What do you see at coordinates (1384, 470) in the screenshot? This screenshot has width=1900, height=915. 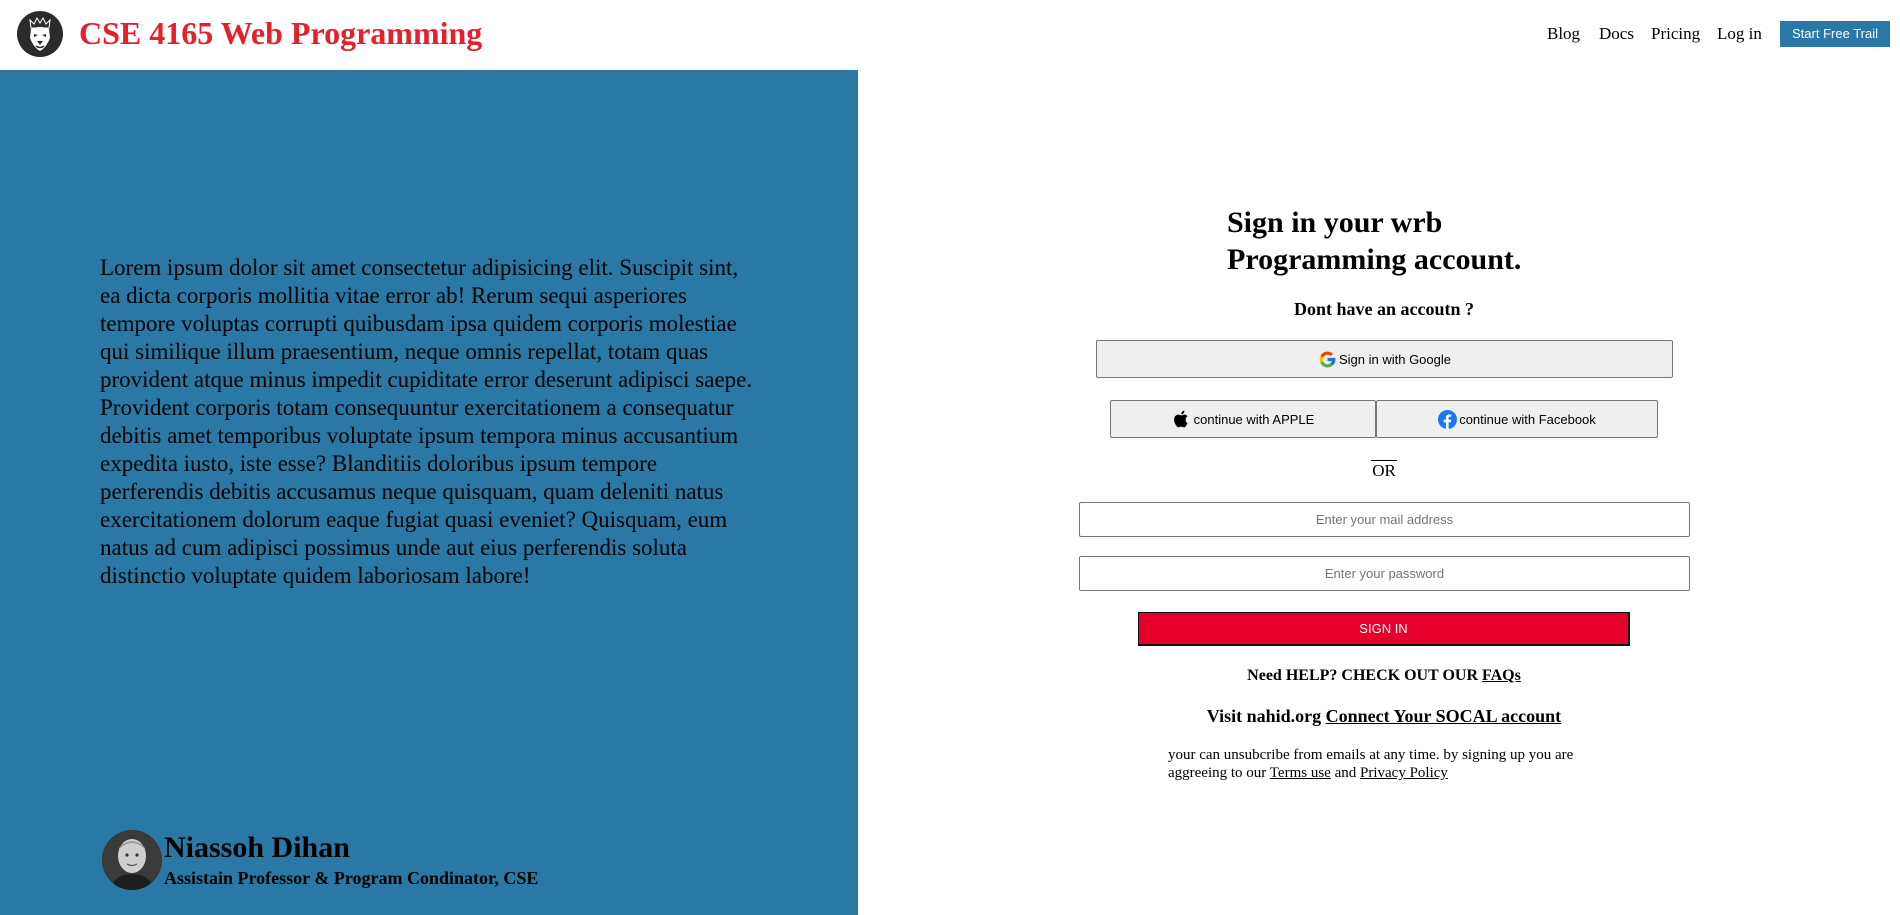 I see `or-divider: OR` at bounding box center [1384, 470].